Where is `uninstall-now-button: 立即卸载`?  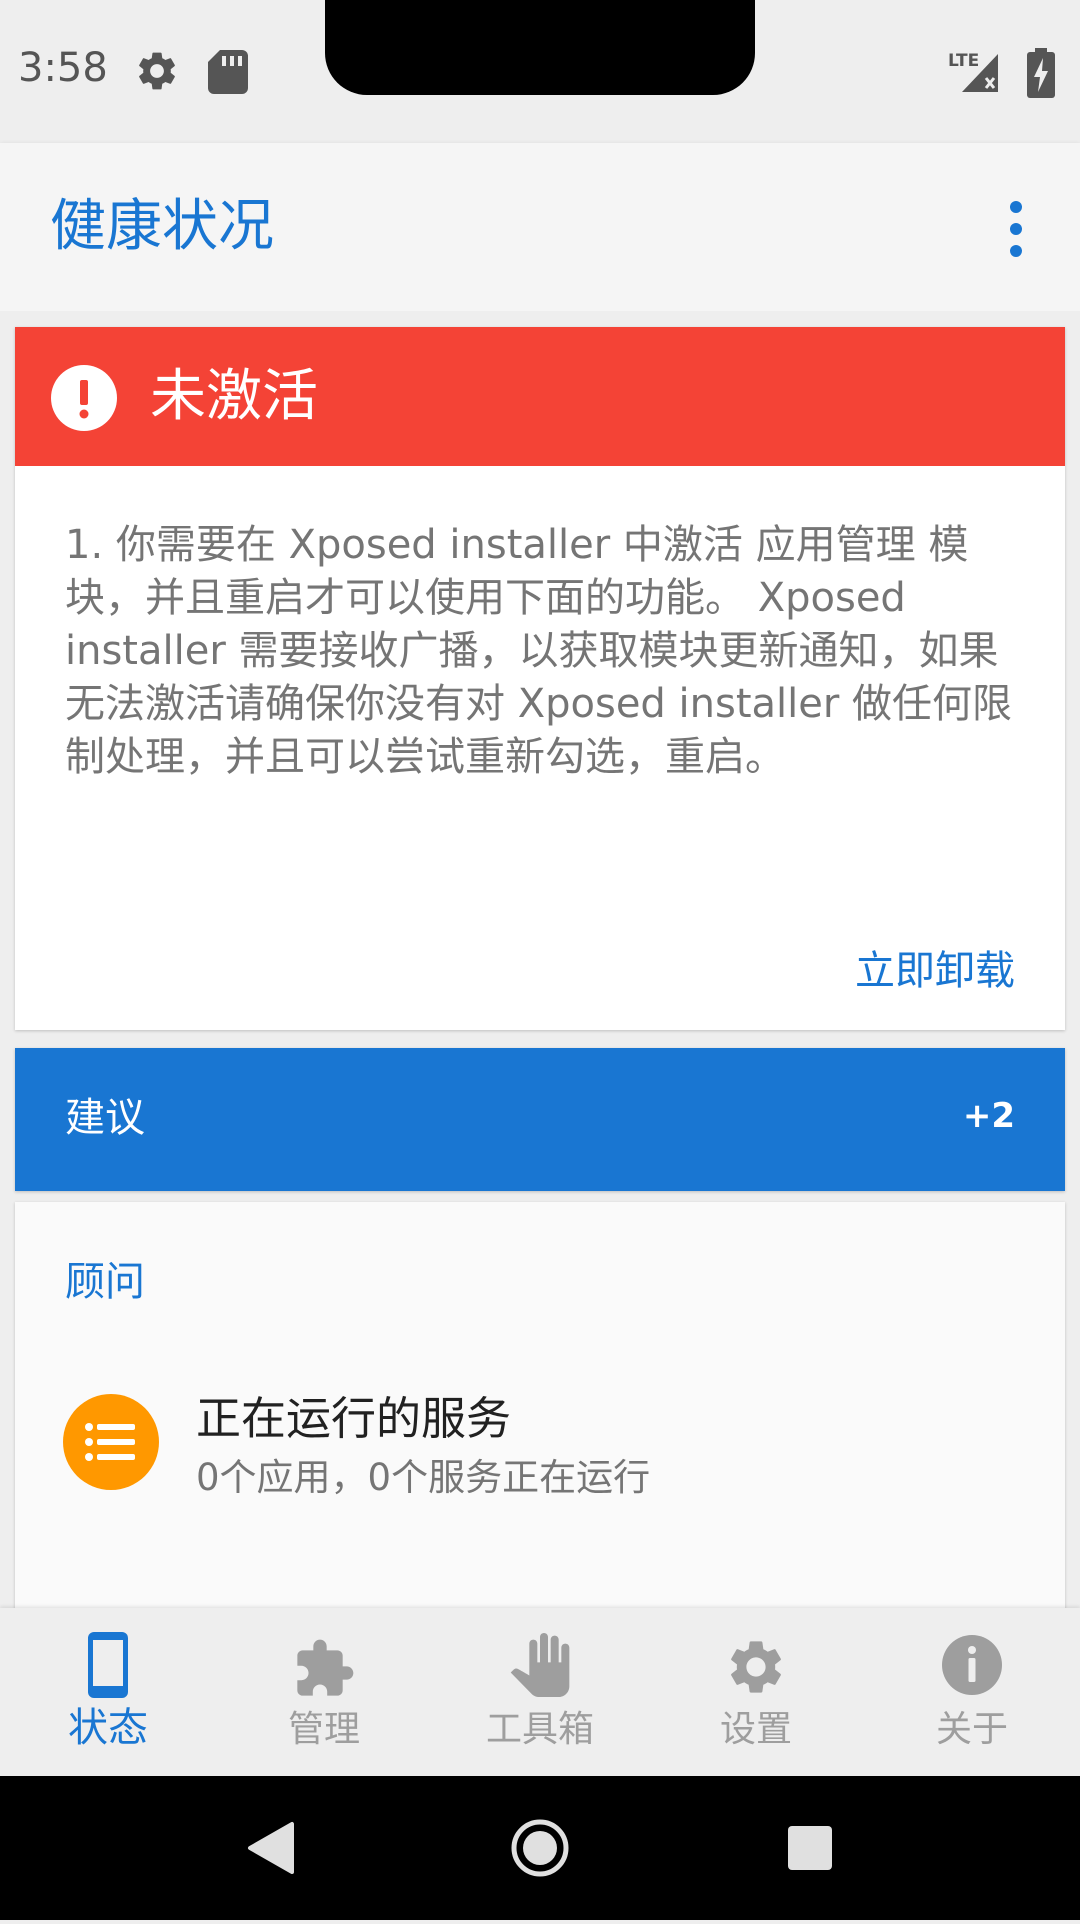 uninstall-now-button: 立即卸载 is located at coordinates (935, 971).